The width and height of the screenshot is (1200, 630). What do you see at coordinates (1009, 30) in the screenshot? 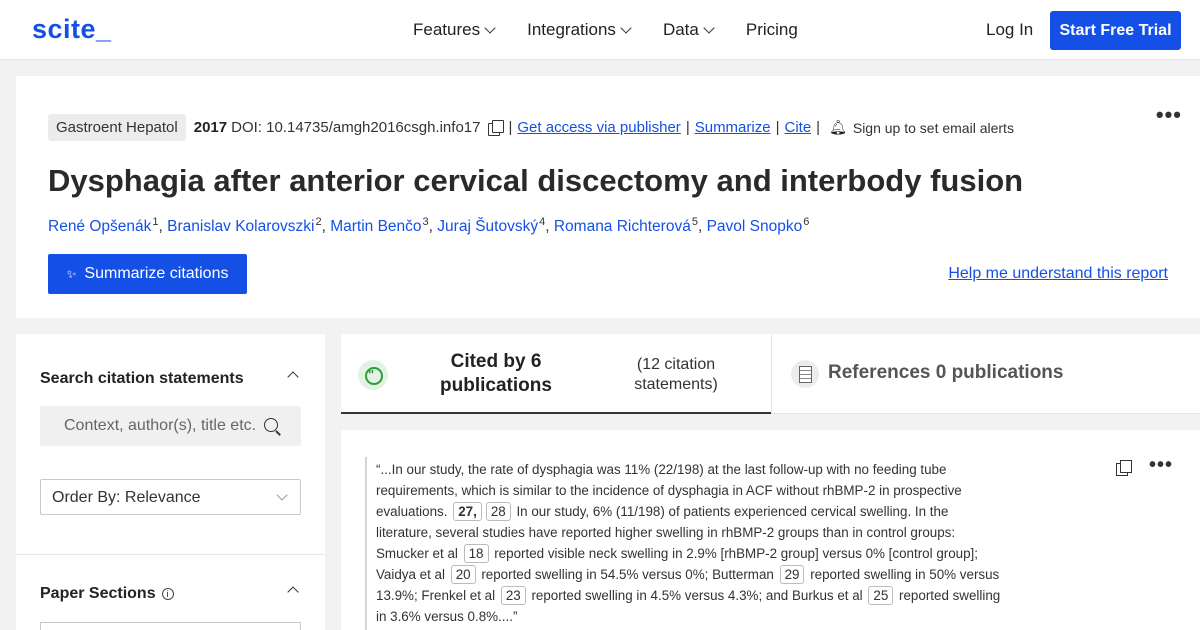
I see `login-link: Log In` at bounding box center [1009, 30].